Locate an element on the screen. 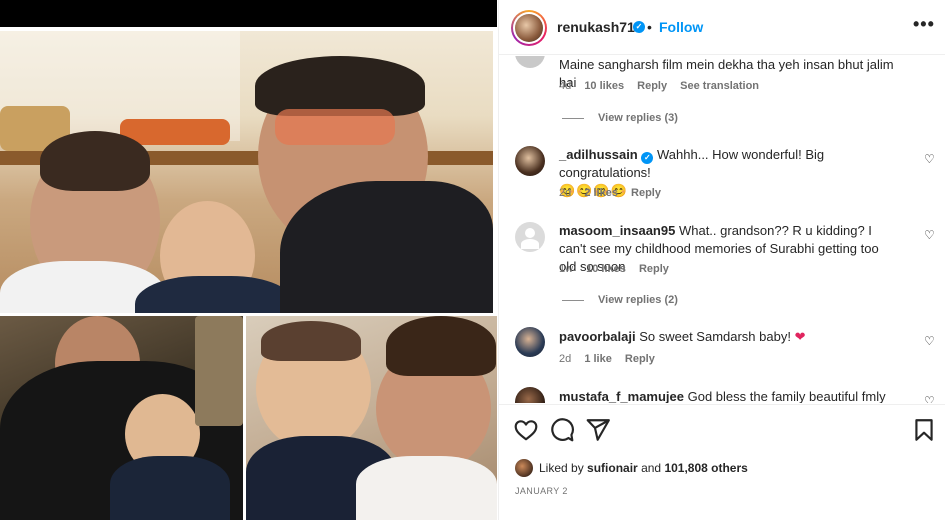 This screenshot has height=520, width=945. comment-bubble-icon is located at coordinates (562, 430).